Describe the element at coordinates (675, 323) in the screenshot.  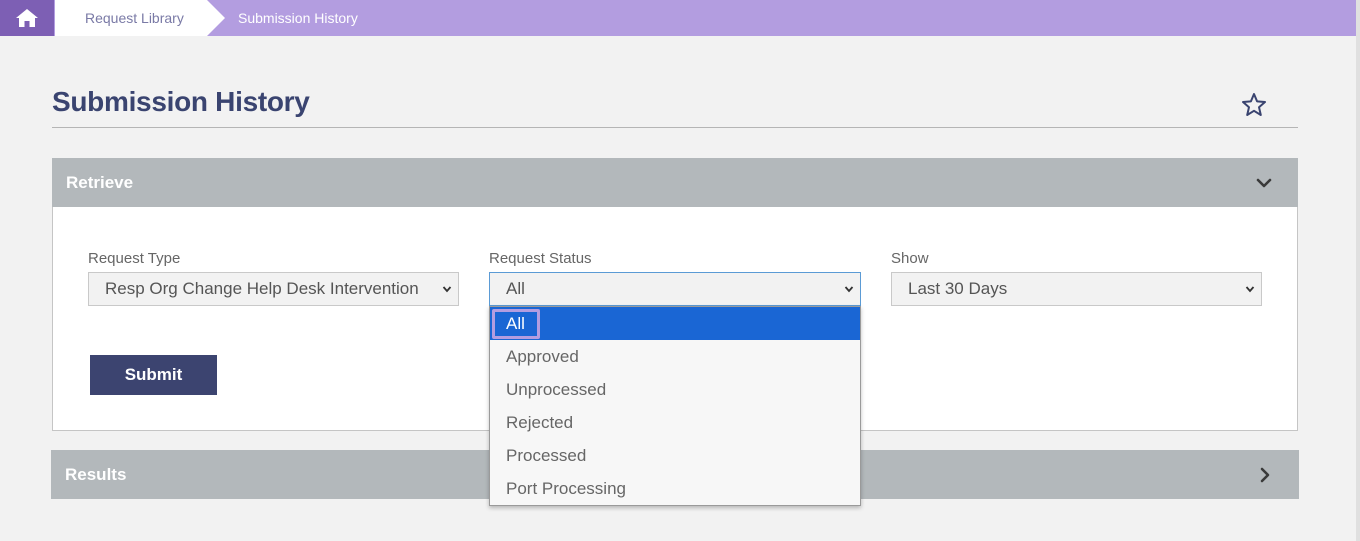
I see `status-option-all: All` at that location.